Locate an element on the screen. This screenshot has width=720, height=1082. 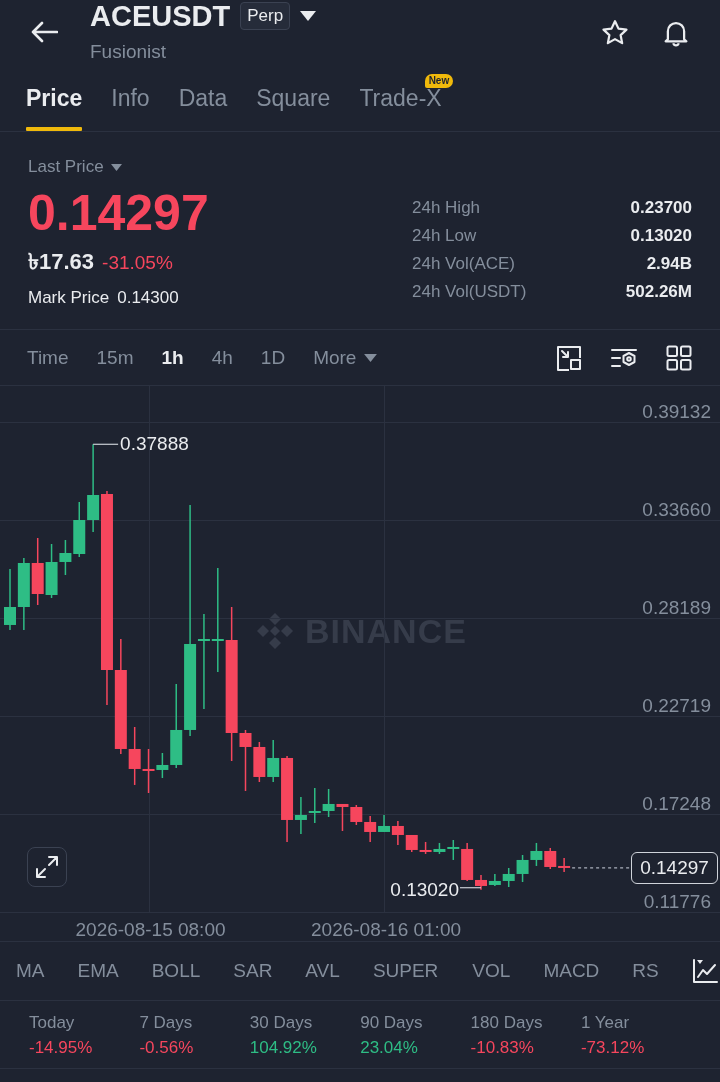
indicator-tab: SAR is located at coordinates (253, 971).